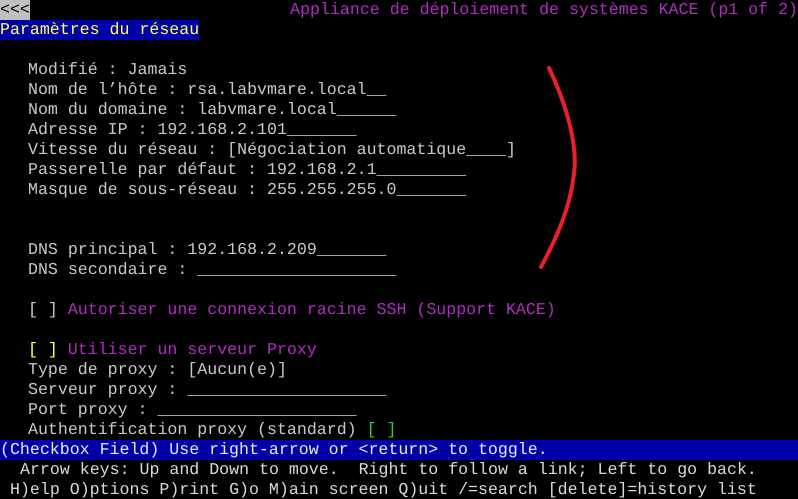 The width and height of the screenshot is (798, 499). Describe the element at coordinates (383, 489) in the screenshot. I see `help-line: H)elp O)ptions P)rint G)o M)ain screen Q)uit /=search [delete]=history list` at that location.